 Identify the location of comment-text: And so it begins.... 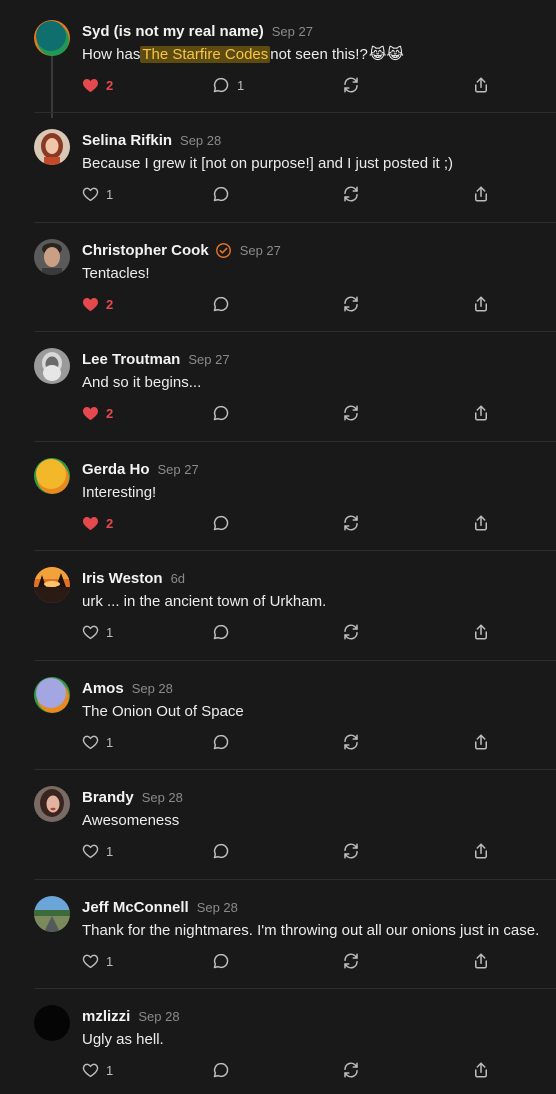
(142, 382).